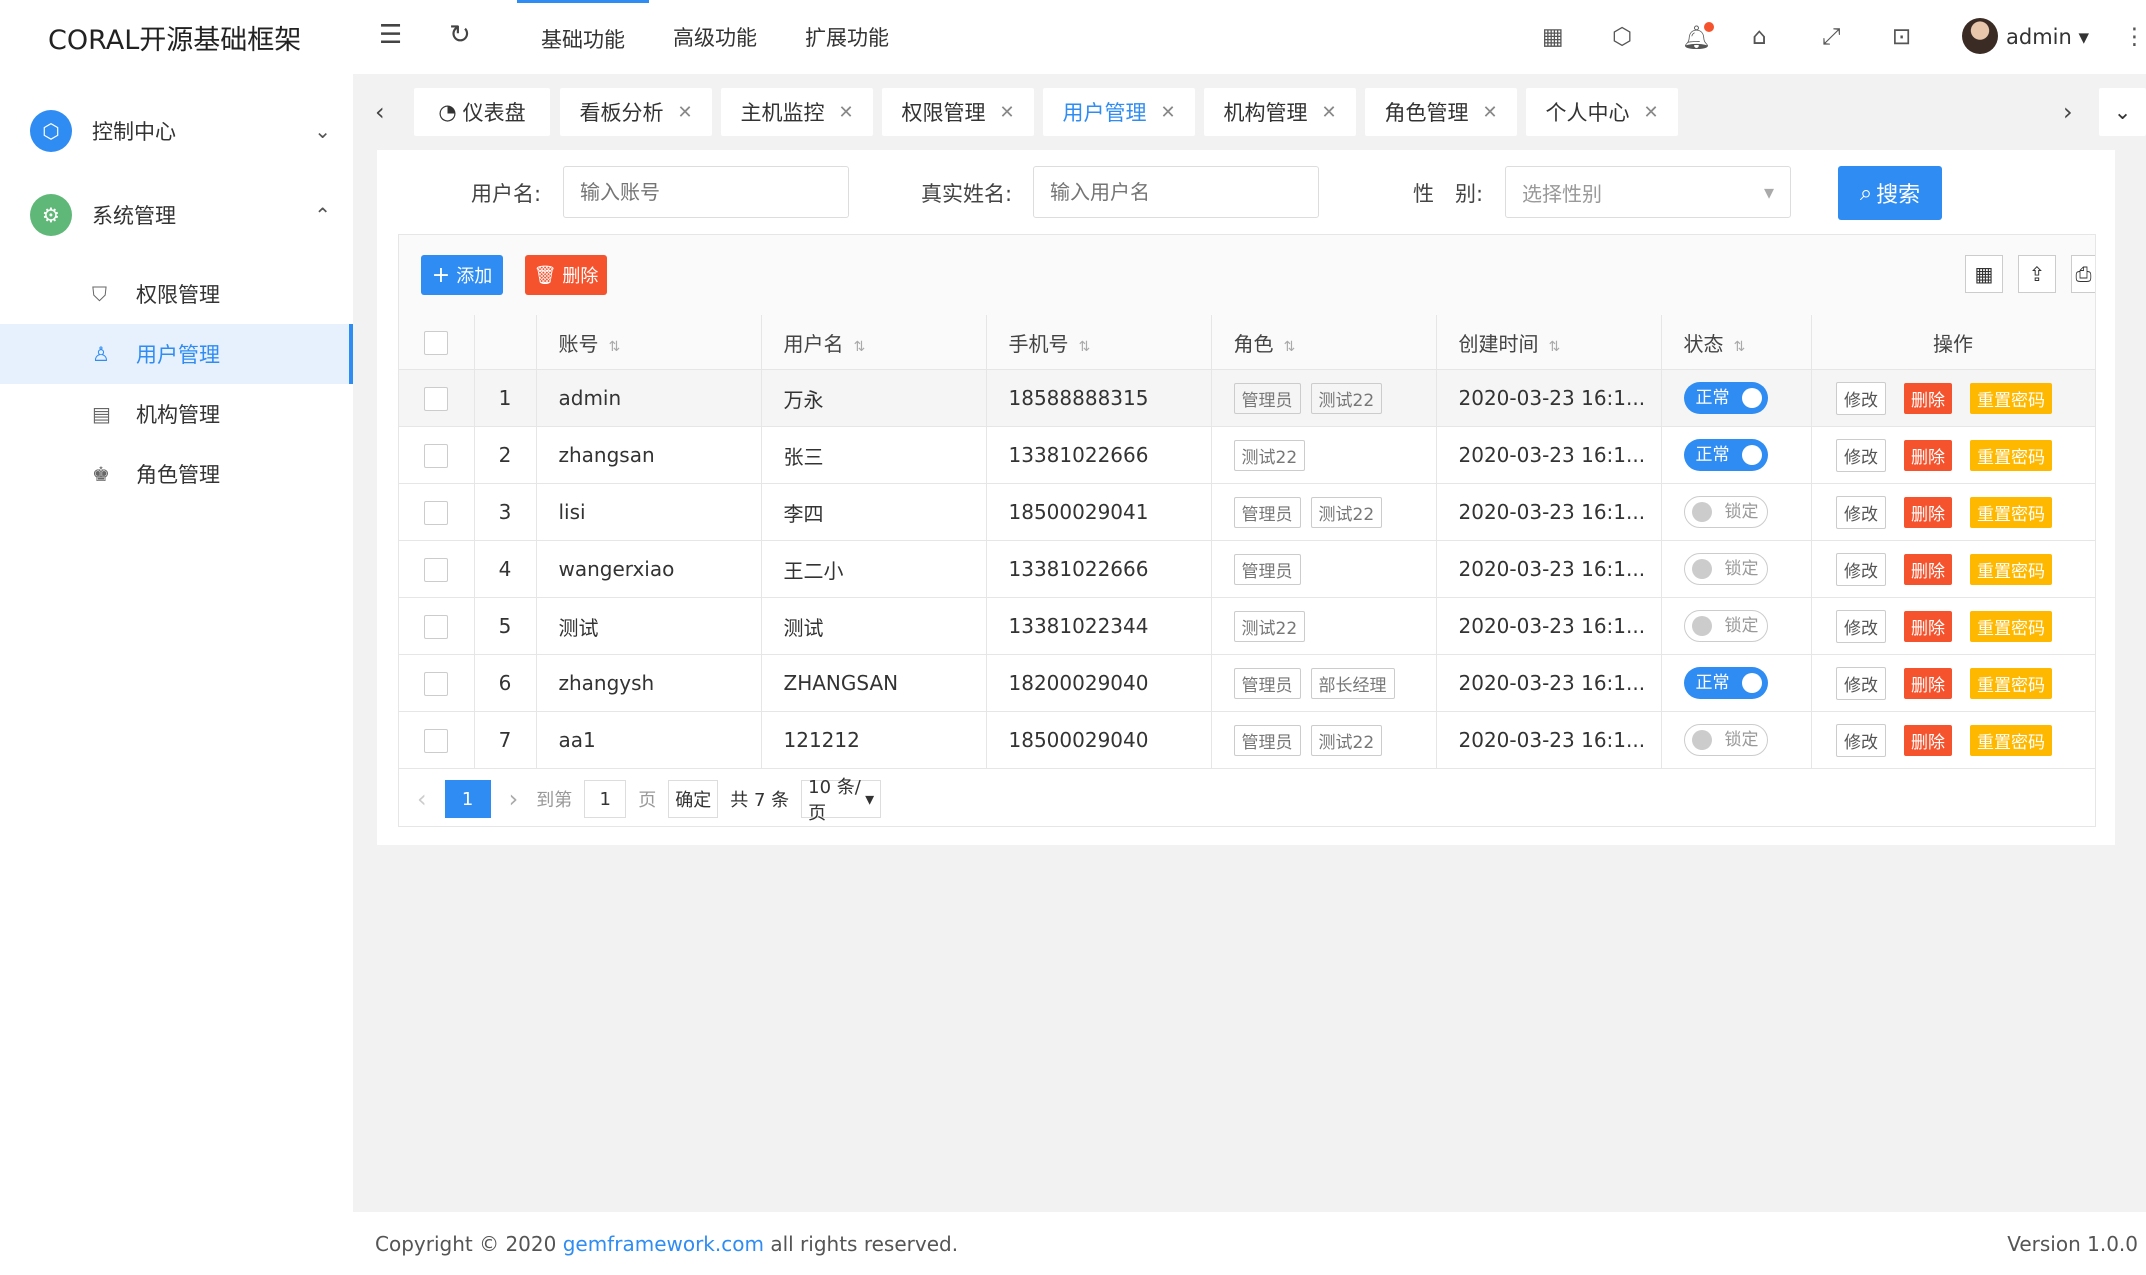  What do you see at coordinates (797, 112) in the screenshot?
I see `tab-host-monitor: 主机监控 ✕` at bounding box center [797, 112].